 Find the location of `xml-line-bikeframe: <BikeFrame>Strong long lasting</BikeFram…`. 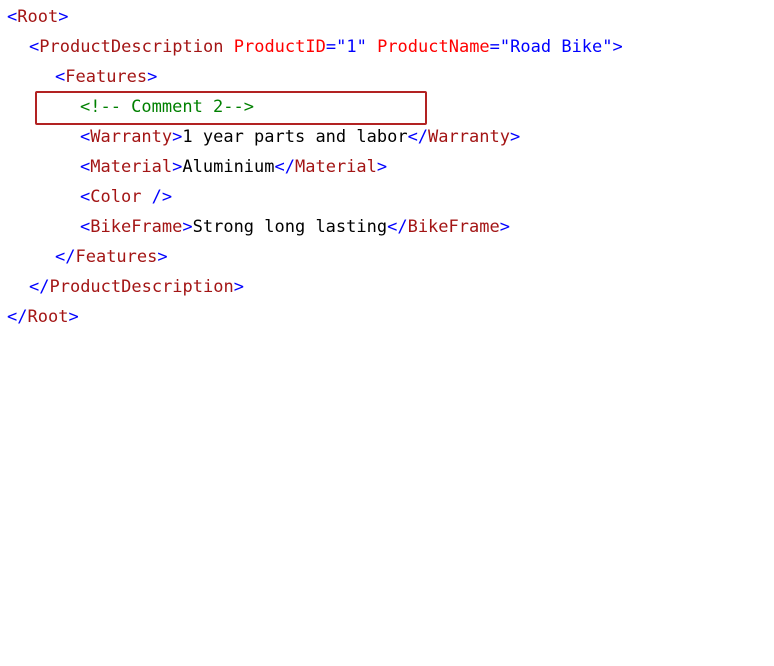

xml-line-bikeframe: <BikeFrame>Strong long lasting</BikeFram… is located at coordinates (255, 227).